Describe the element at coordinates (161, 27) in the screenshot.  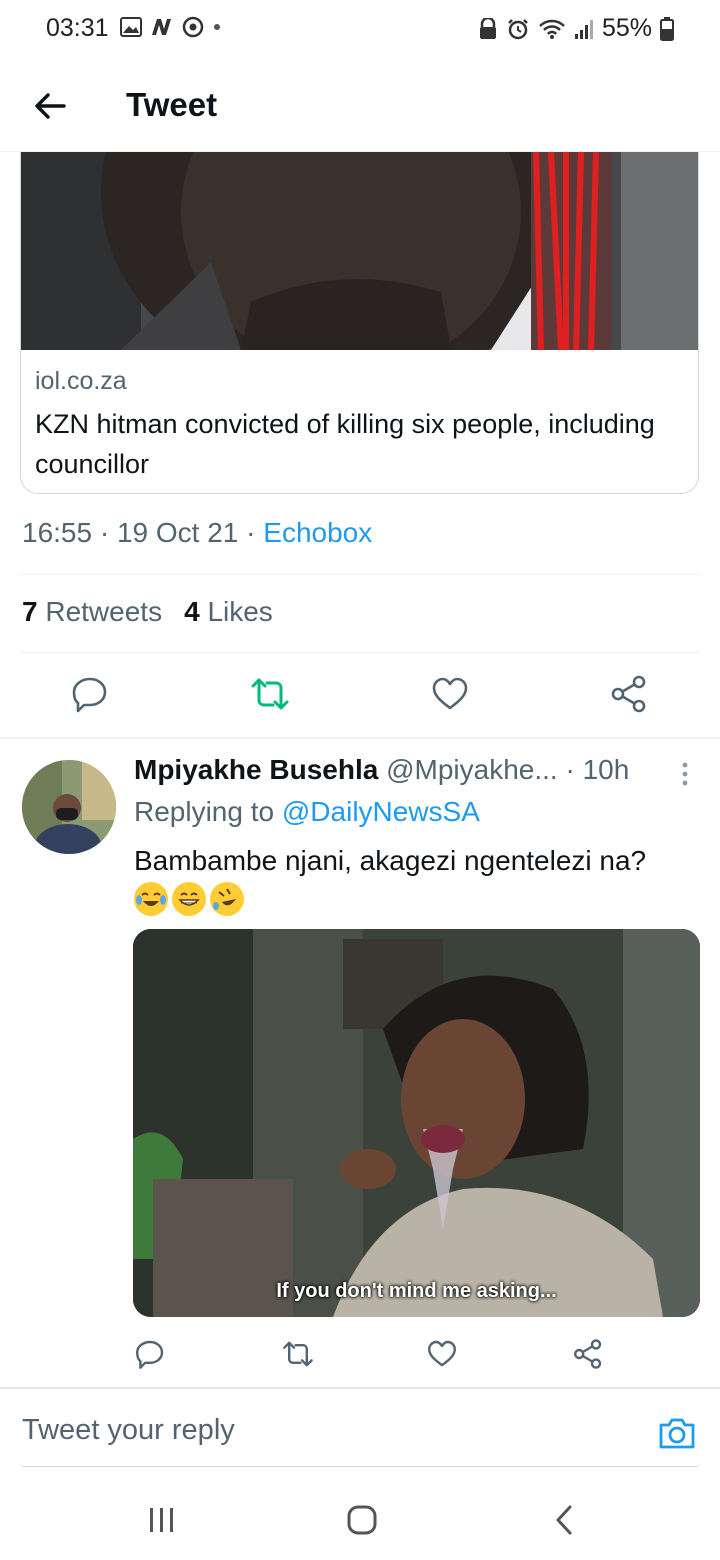
I see `n-icon` at that location.